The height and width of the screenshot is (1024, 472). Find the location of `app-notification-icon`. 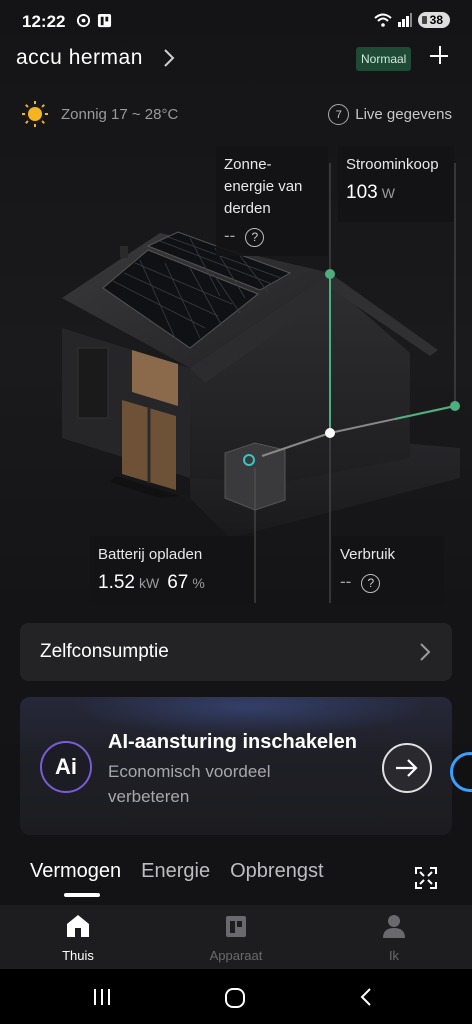

app-notification-icon is located at coordinates (104, 20).